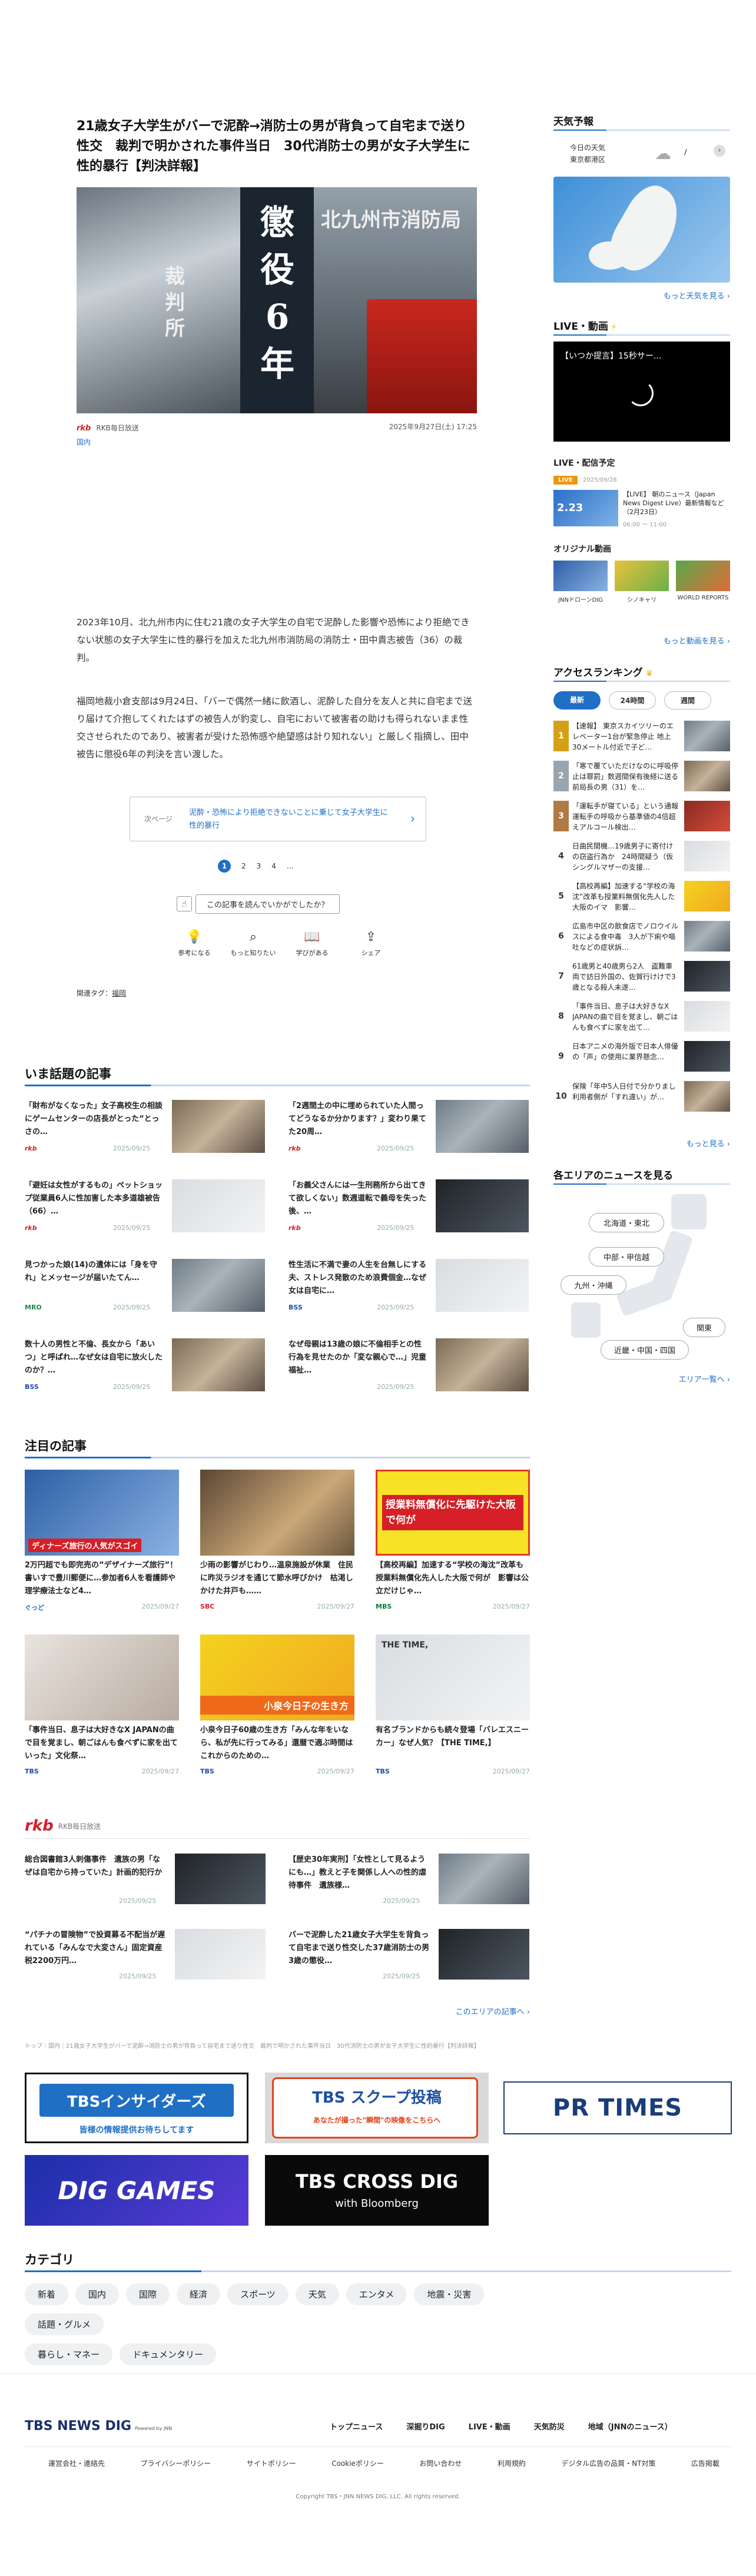  Describe the element at coordinates (370, 946) in the screenshot. I see `reaction-share: ⇪ シェア` at that location.